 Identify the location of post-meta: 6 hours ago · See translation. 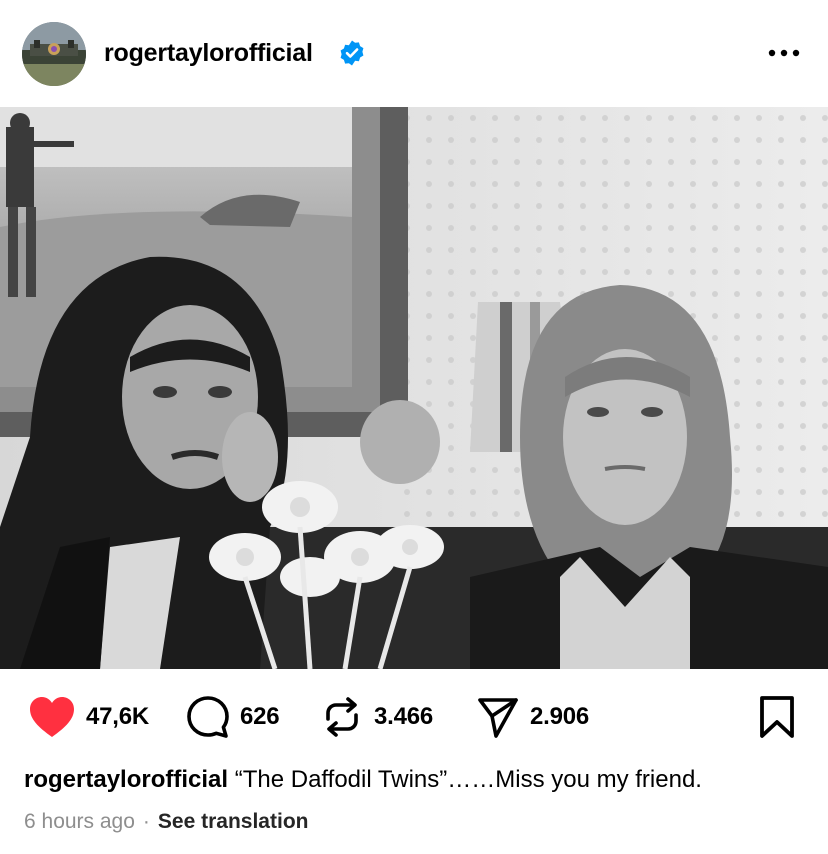
(166, 822).